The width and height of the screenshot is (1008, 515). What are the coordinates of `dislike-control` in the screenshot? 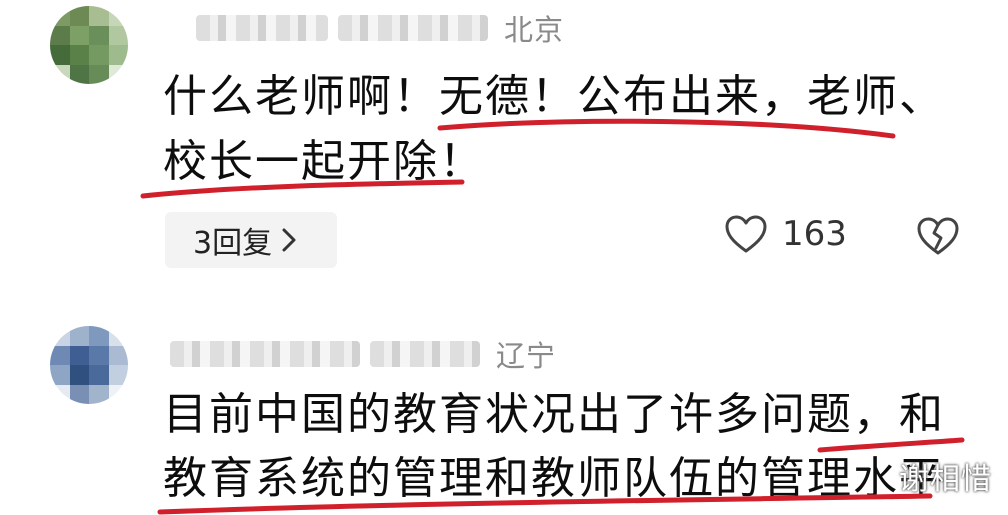 It's located at (938, 238).